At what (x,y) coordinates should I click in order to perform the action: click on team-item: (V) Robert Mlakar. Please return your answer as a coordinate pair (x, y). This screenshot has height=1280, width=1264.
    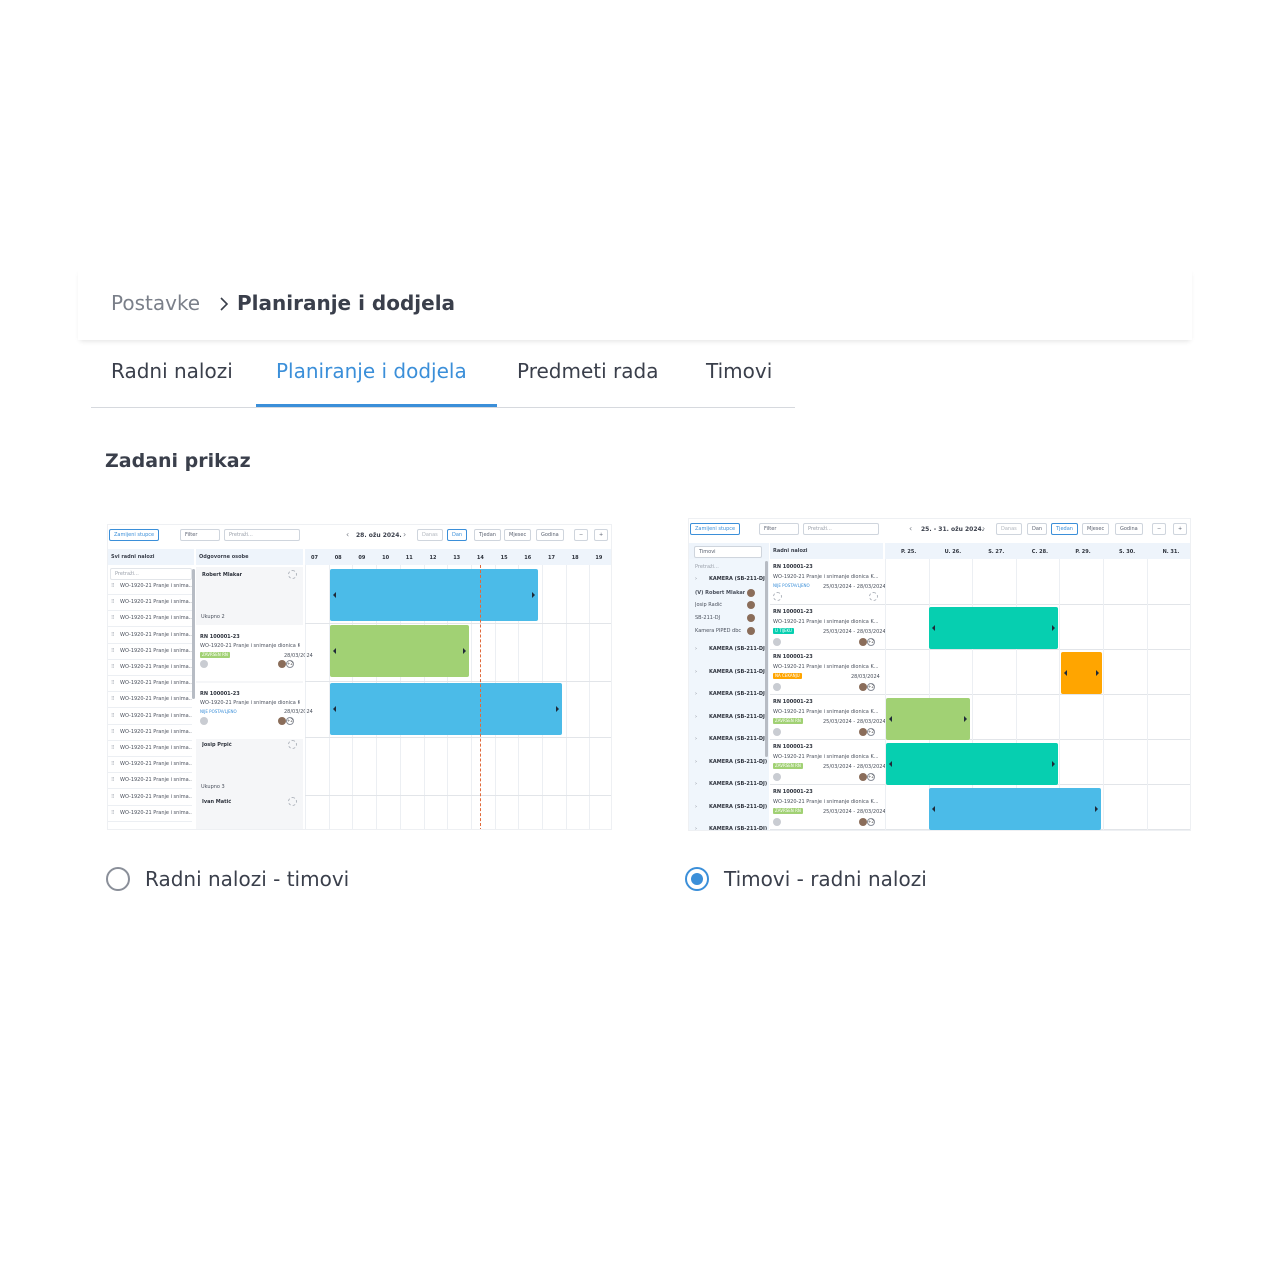
    Looking at the image, I should click on (720, 593).